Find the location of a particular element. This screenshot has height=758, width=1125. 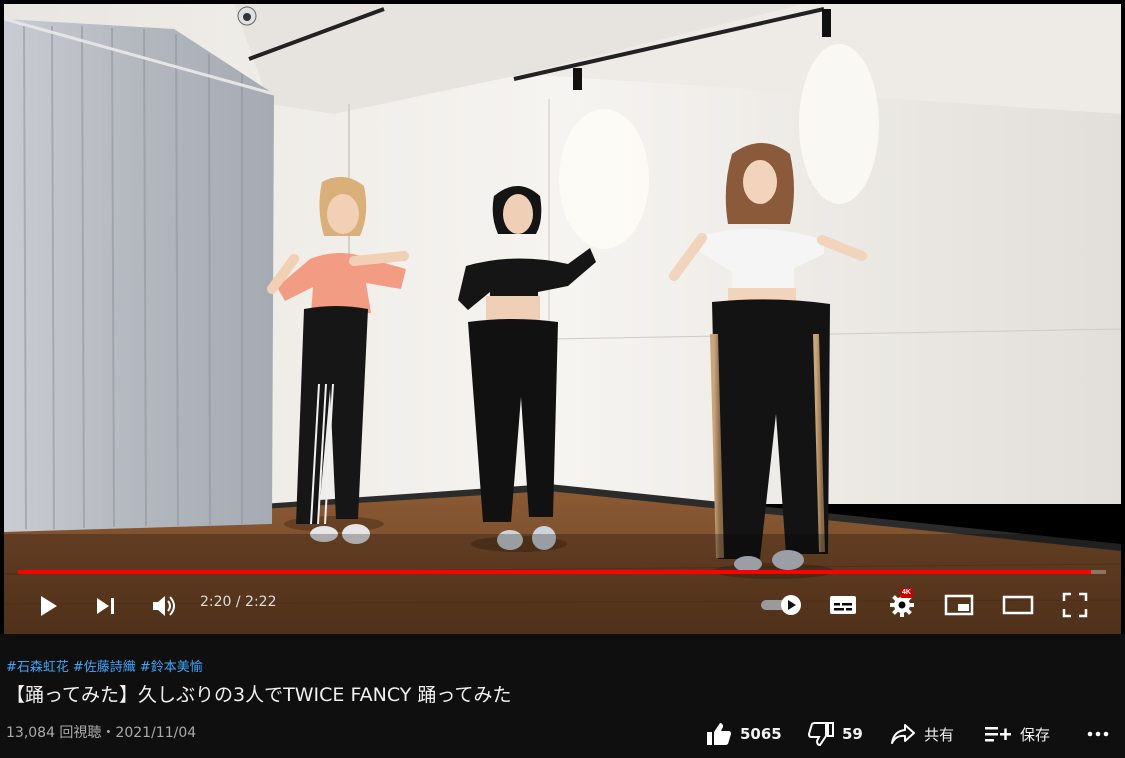

hashtag-link: #佐藤詩織 is located at coordinates (104, 667).